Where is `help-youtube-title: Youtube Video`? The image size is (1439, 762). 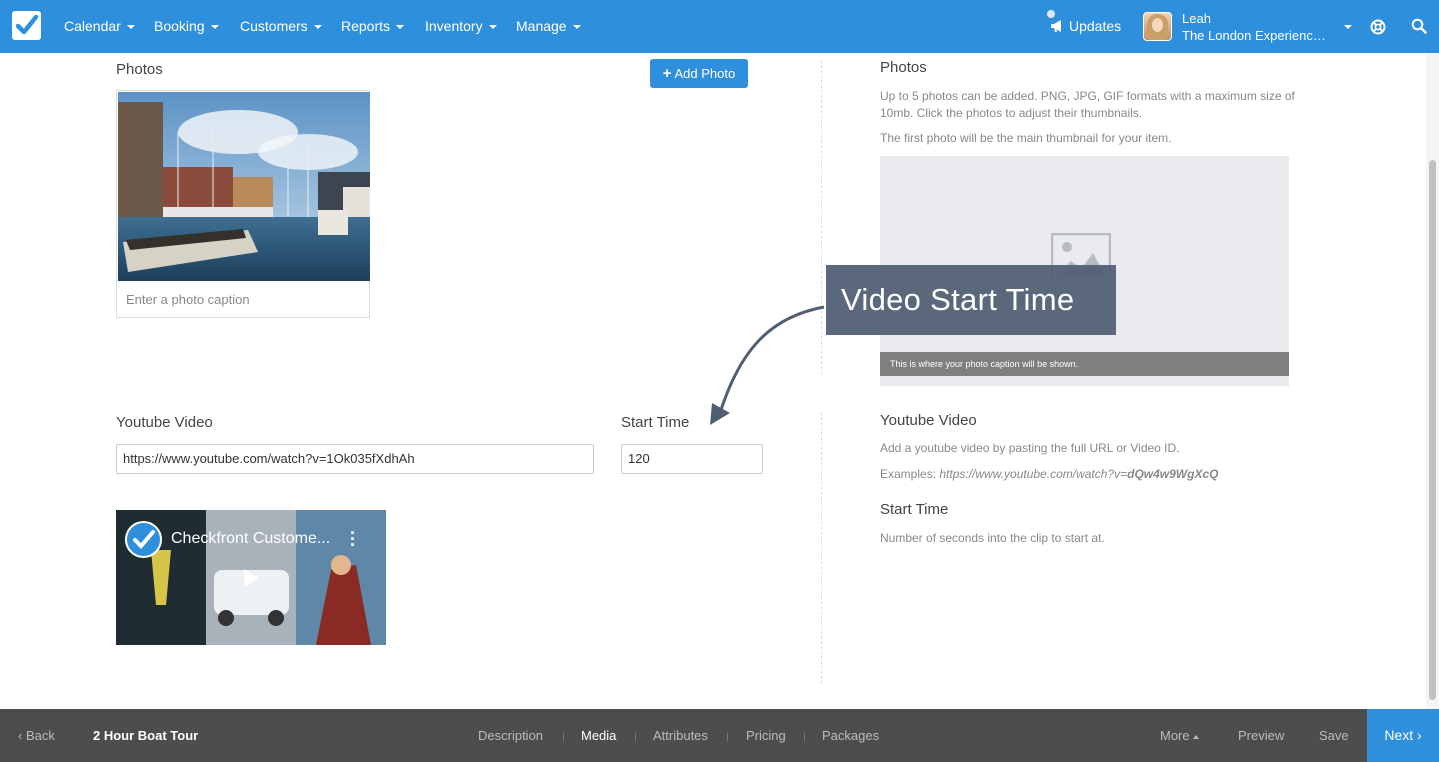 help-youtube-title: Youtube Video is located at coordinates (928, 420).